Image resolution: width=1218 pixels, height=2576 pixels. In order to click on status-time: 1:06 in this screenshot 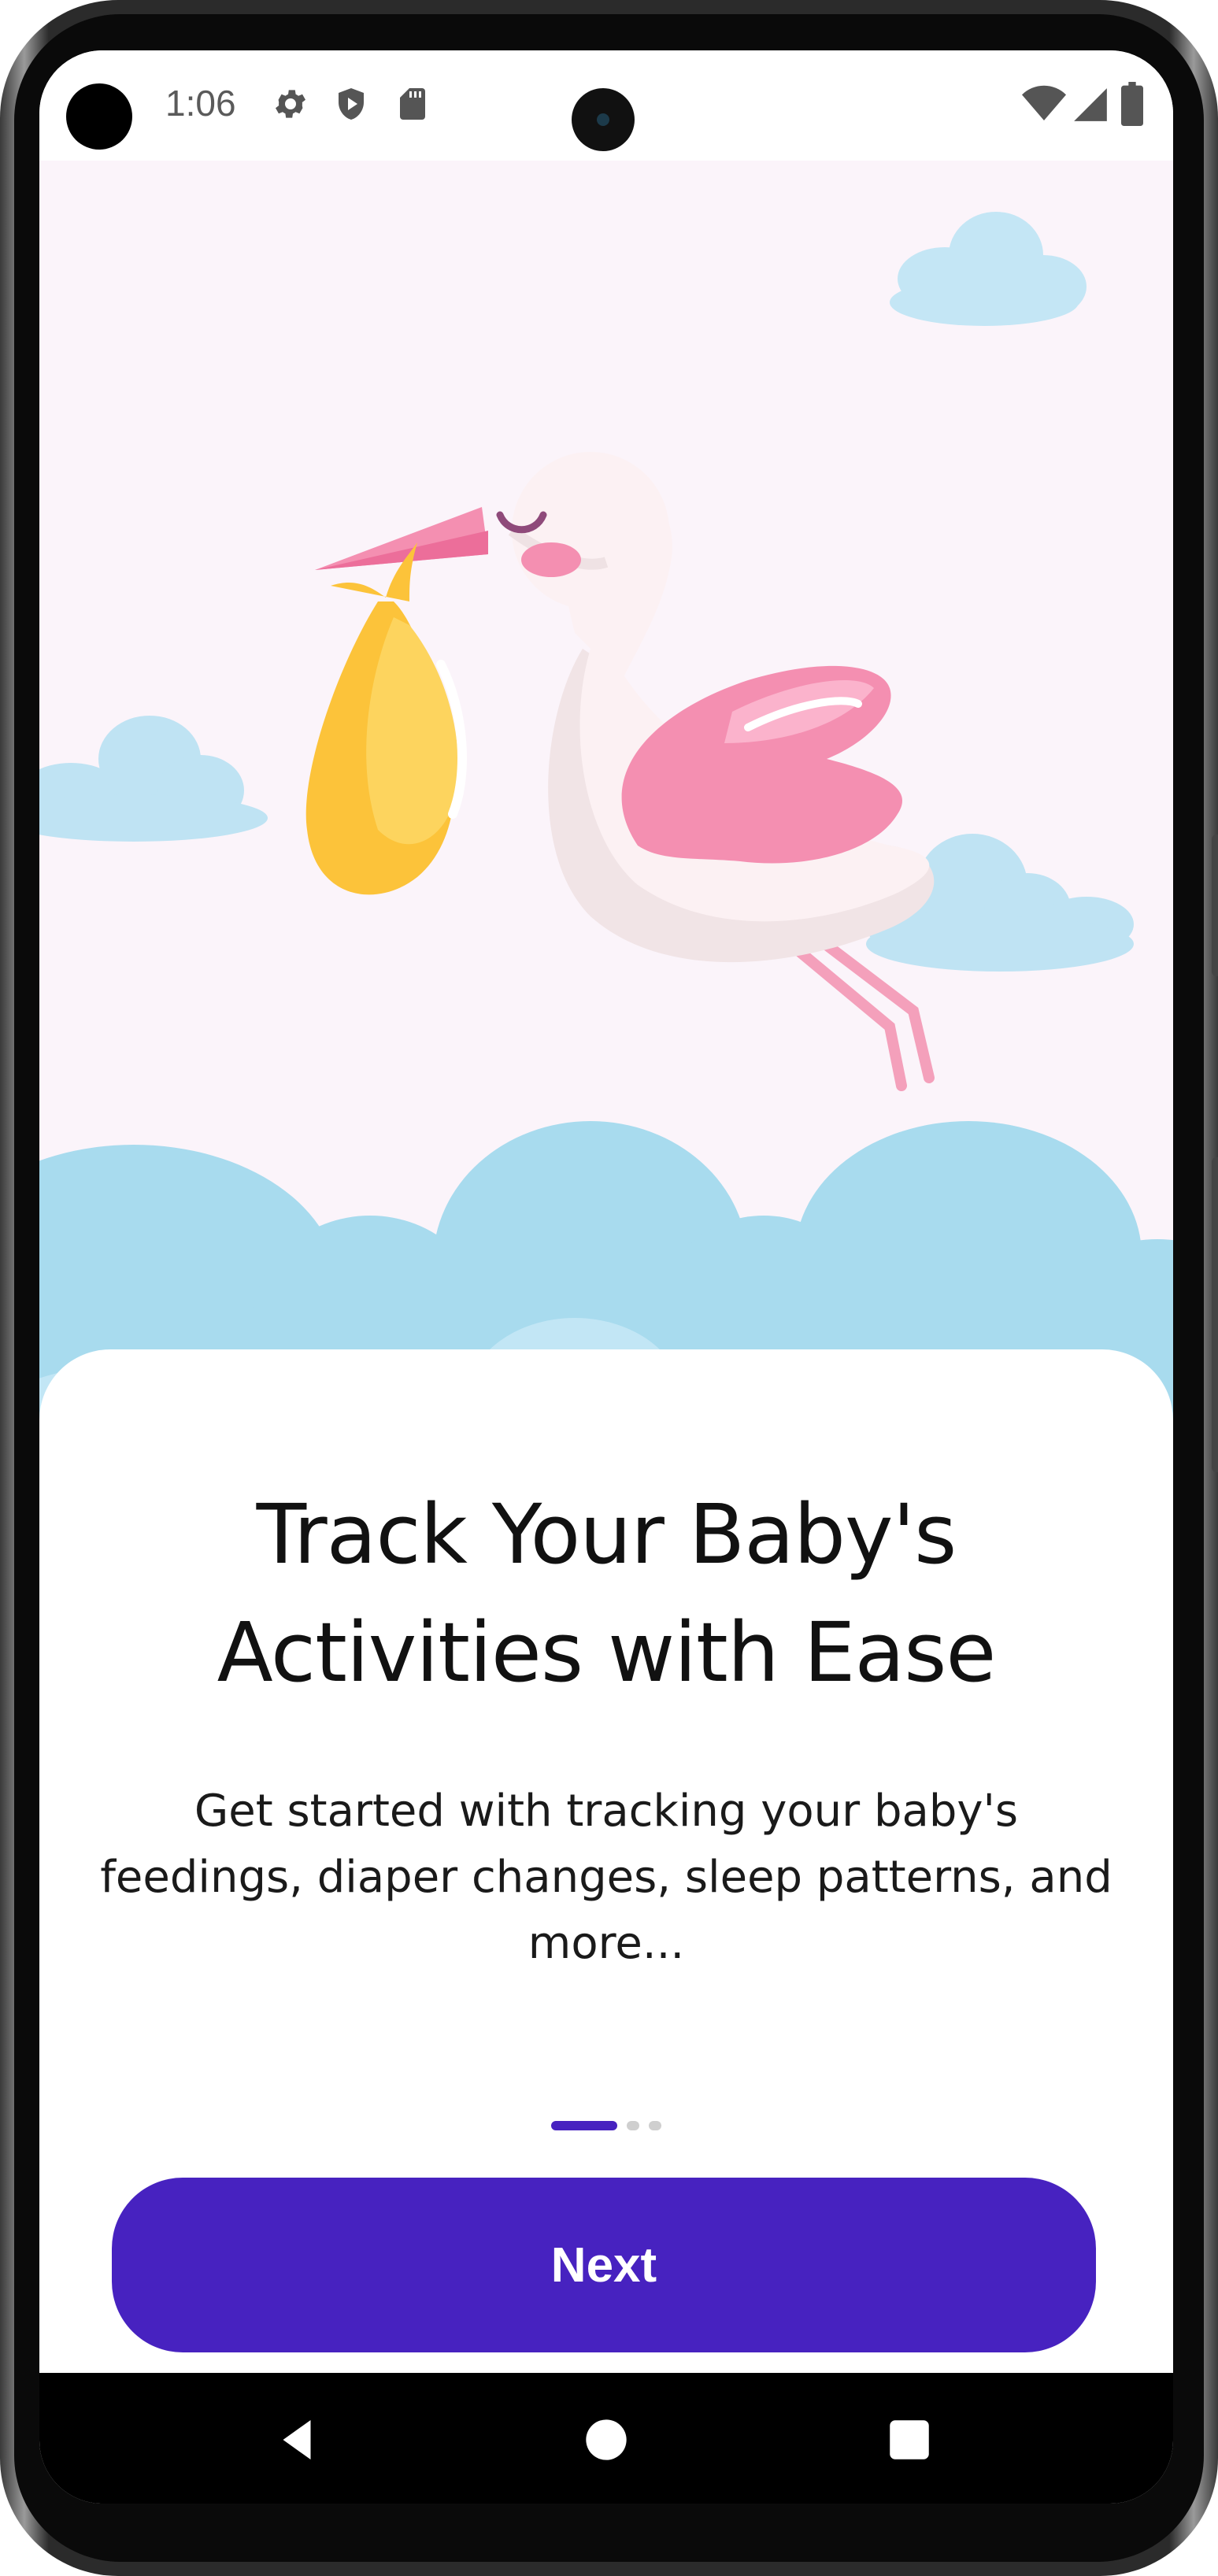, I will do `click(200, 103)`.